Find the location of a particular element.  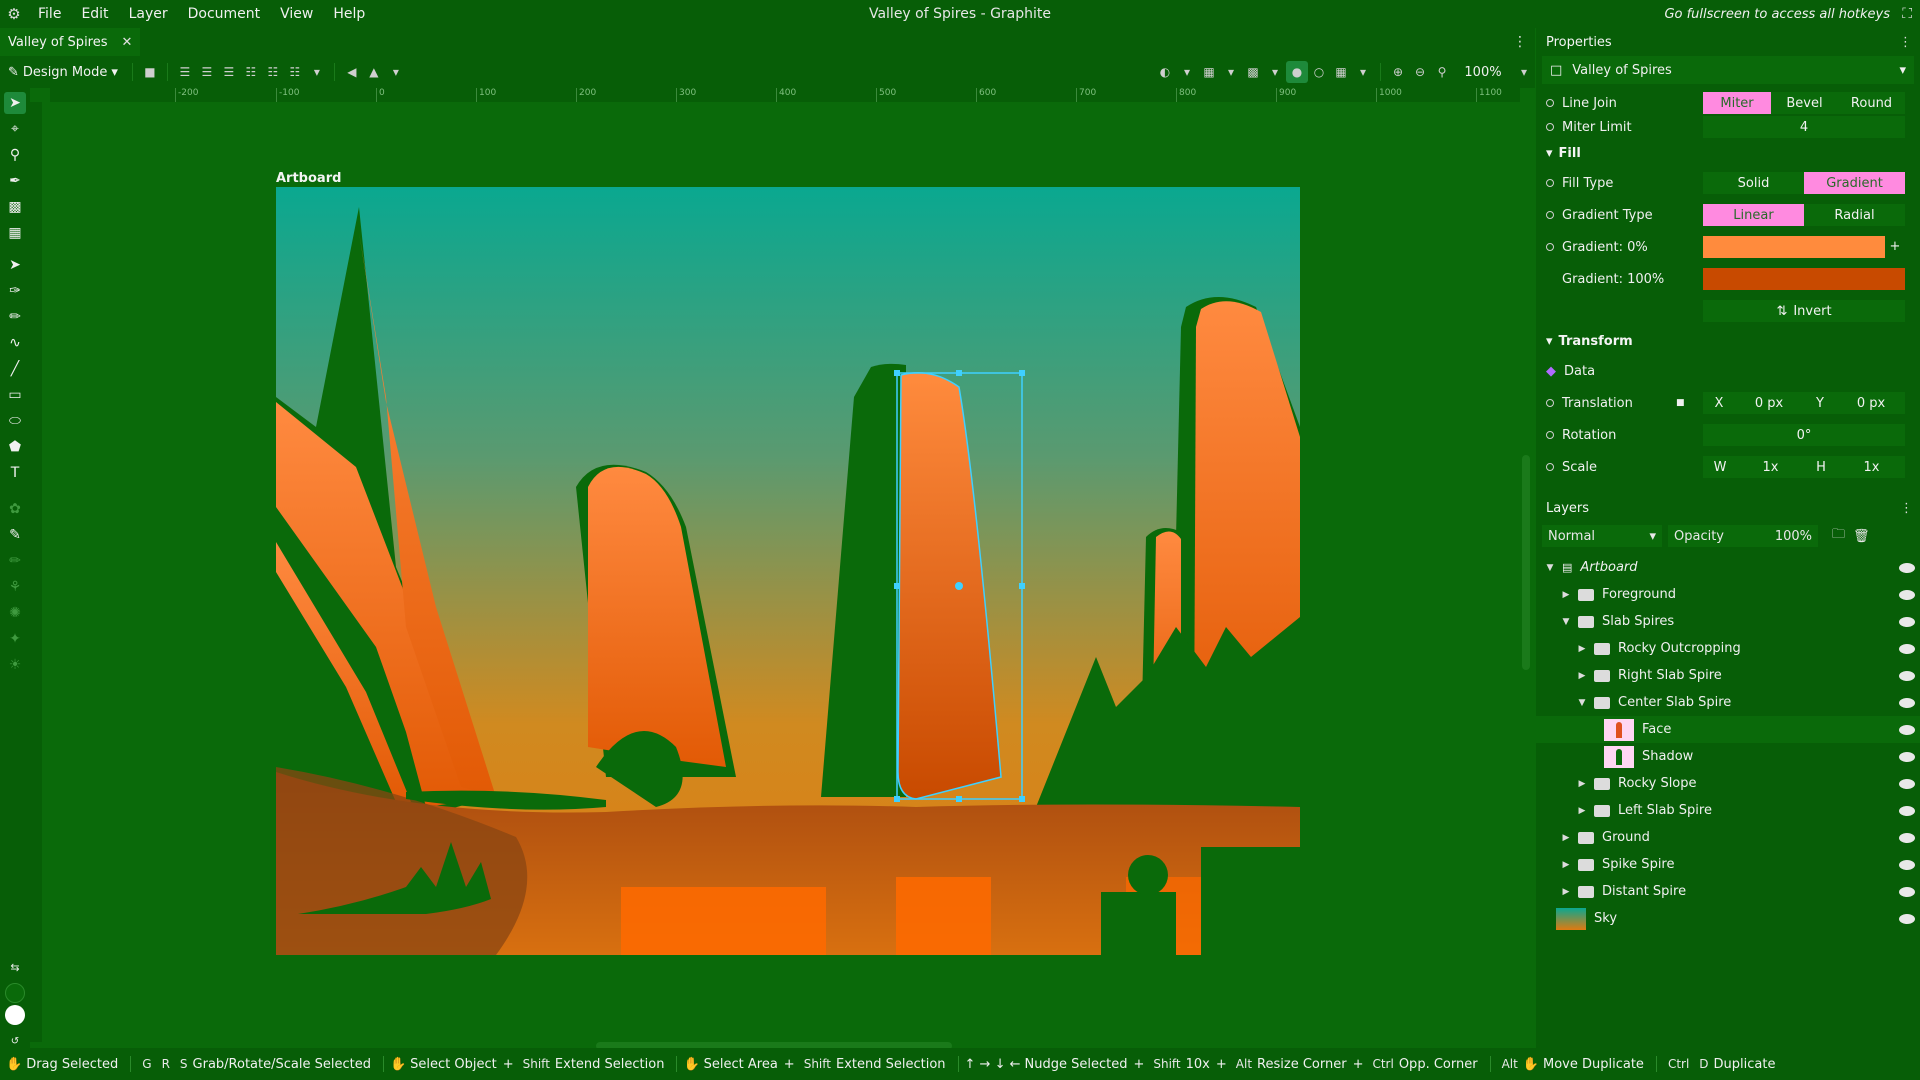

detail-tool-icon: ✦ is located at coordinates (15, 639).